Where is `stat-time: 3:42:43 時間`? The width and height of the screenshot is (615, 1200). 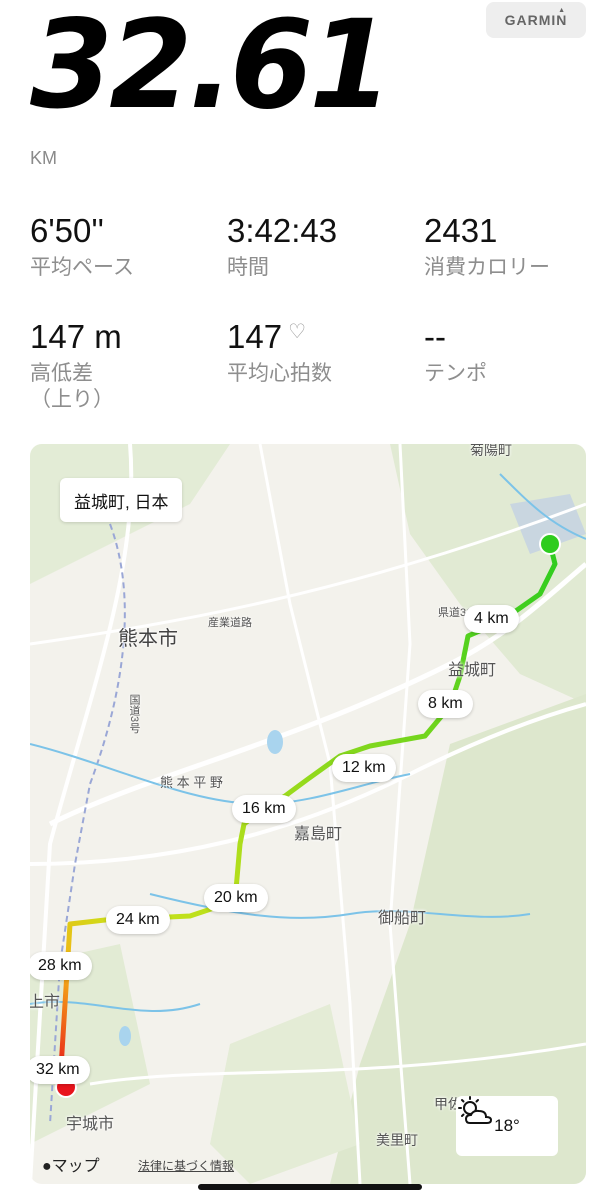 stat-time: 3:42:43 時間 is located at coordinates (322, 247).